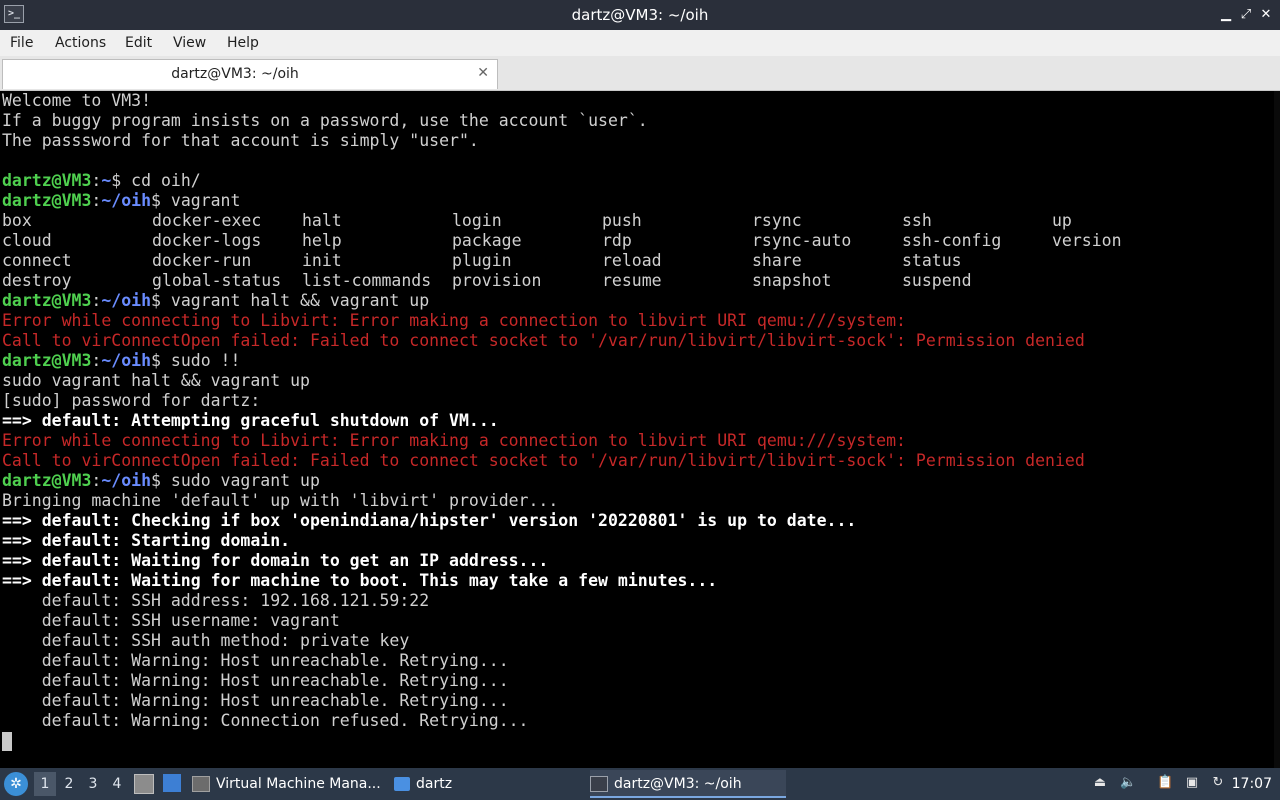  What do you see at coordinates (77, 100) in the screenshot?
I see `terminal-line: Welcome to VM3!` at bounding box center [77, 100].